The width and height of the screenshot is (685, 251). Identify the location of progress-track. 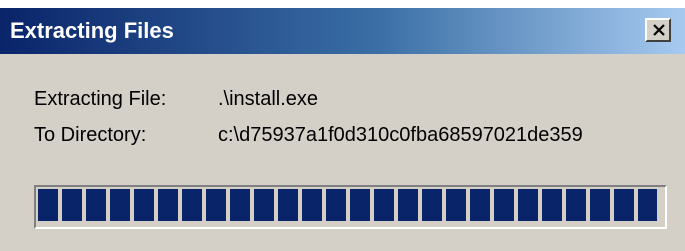
(350, 207).